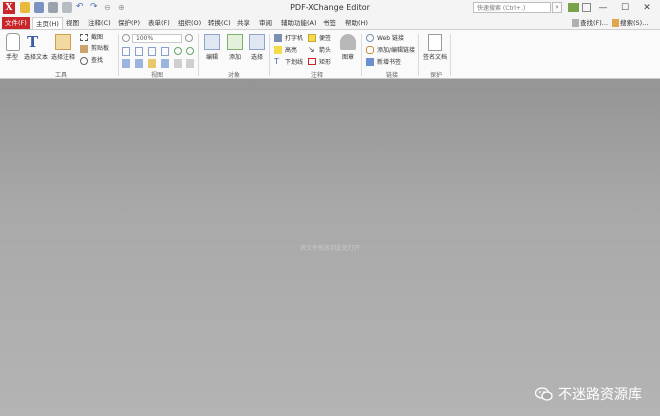 This screenshot has height=416, width=660. What do you see at coordinates (97, 60) in the screenshot?
I see `find-tool-label: 查找` at bounding box center [97, 60].